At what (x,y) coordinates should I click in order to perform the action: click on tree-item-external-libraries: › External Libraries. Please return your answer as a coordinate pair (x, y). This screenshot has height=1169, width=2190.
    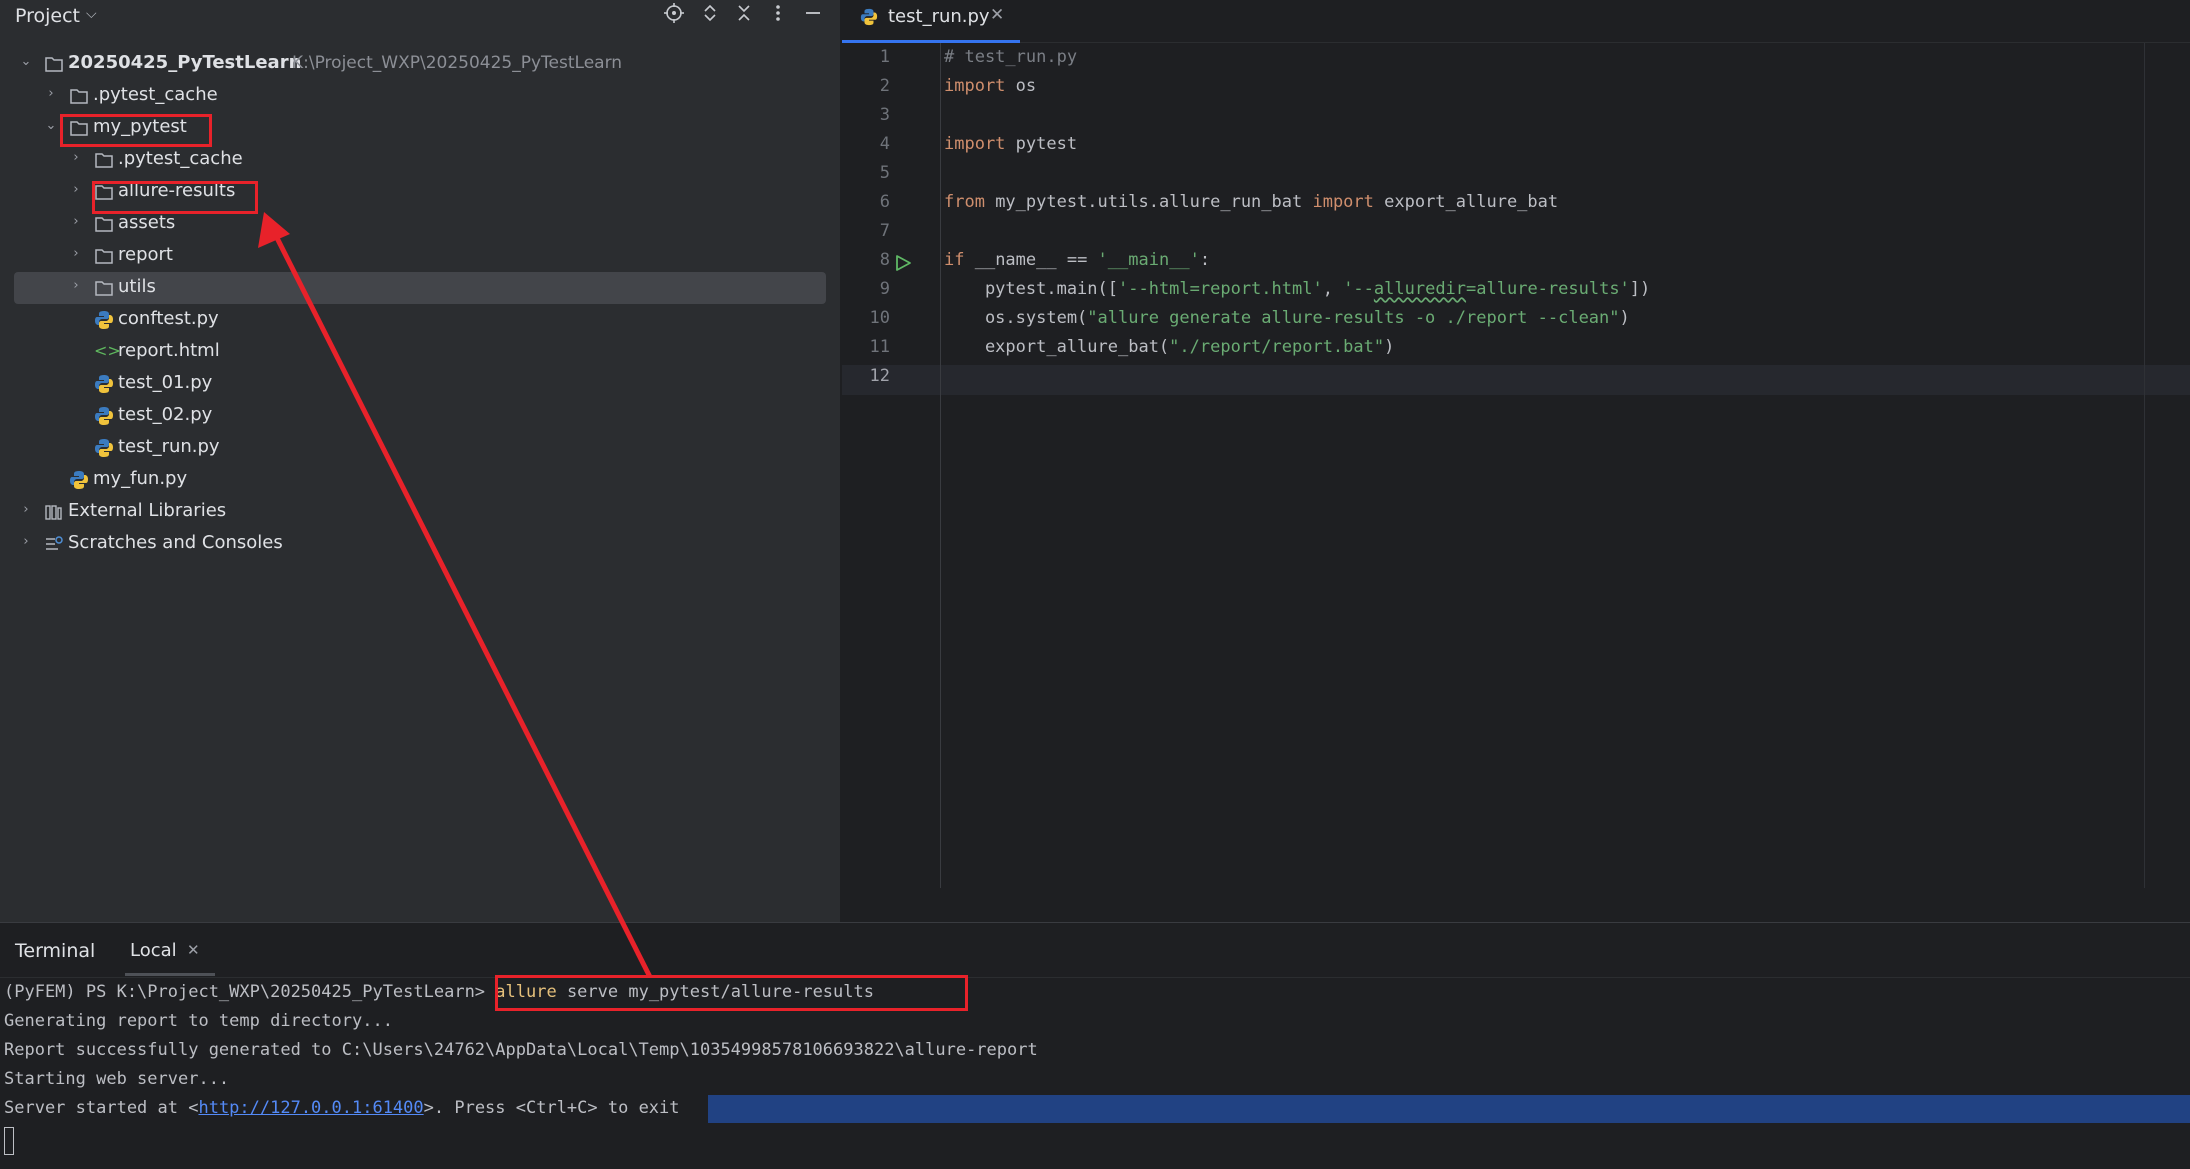
    Looking at the image, I should click on (420, 512).